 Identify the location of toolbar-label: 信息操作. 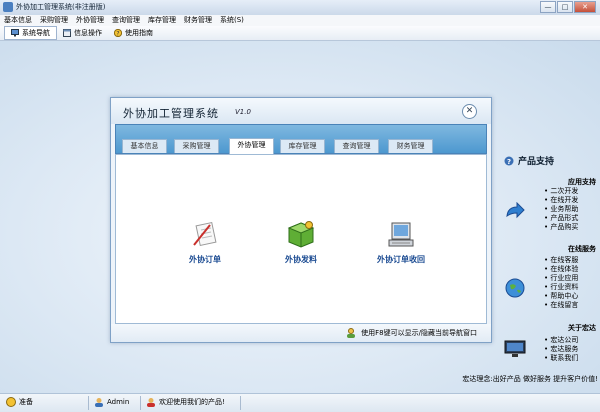
(88, 33).